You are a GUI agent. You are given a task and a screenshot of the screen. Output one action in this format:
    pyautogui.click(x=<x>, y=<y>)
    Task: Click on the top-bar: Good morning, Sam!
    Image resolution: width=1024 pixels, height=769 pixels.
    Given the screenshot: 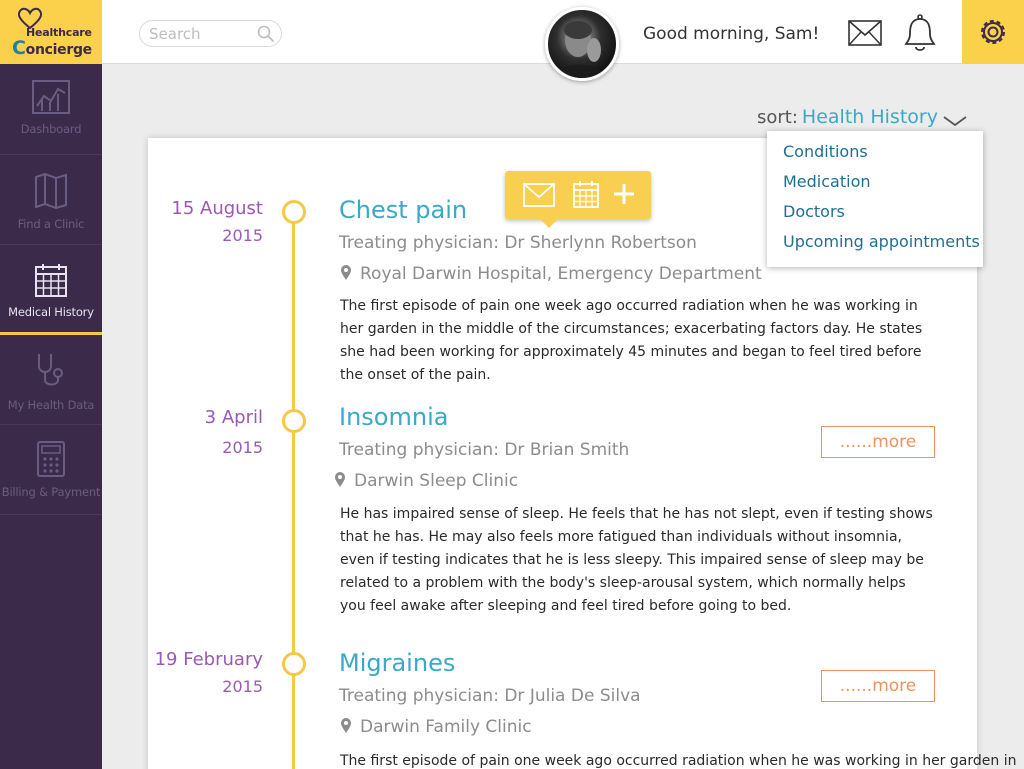 What is the action you would take?
    pyautogui.click(x=563, y=40)
    